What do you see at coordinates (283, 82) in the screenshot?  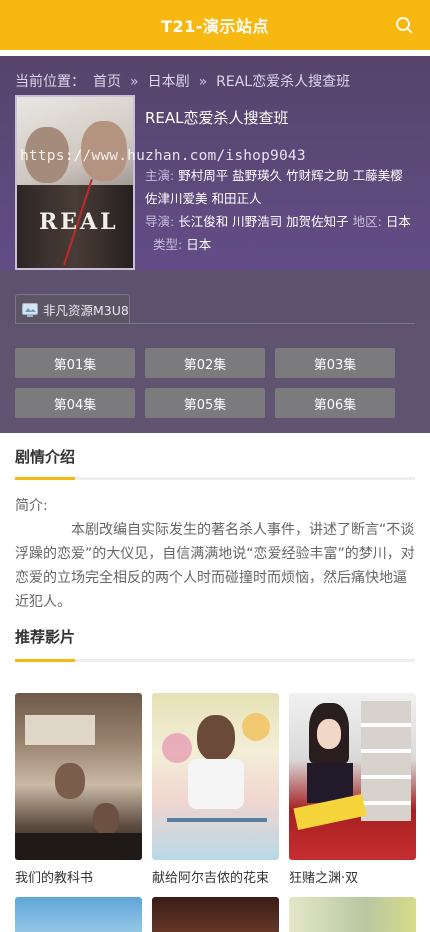 I see `breadcrumb-current: REAL恋爱杀人搜查班` at bounding box center [283, 82].